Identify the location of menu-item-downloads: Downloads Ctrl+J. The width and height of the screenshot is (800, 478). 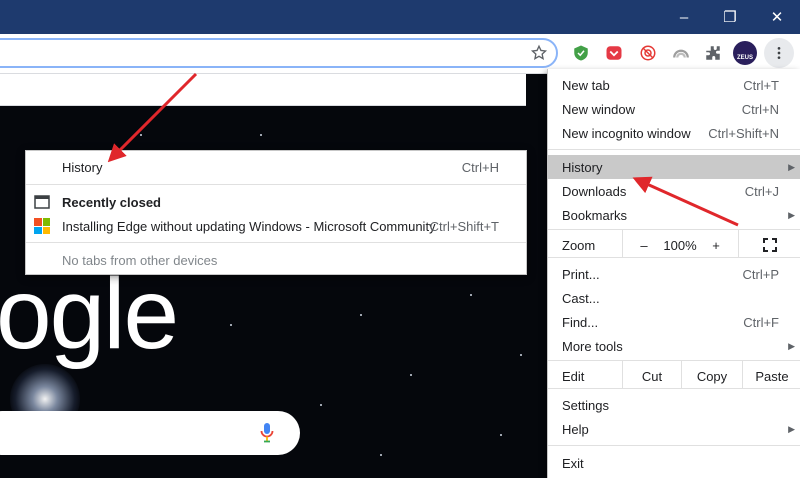
(674, 191).